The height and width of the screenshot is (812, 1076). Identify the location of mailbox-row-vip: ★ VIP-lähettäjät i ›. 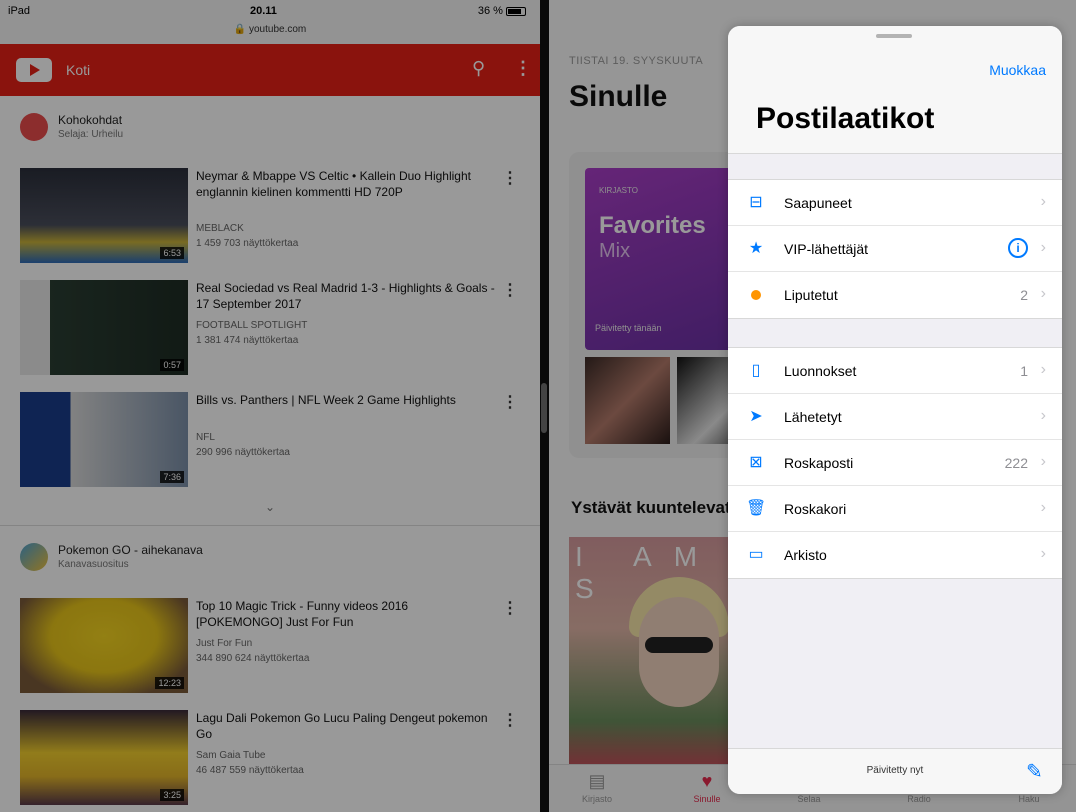
(895, 249).